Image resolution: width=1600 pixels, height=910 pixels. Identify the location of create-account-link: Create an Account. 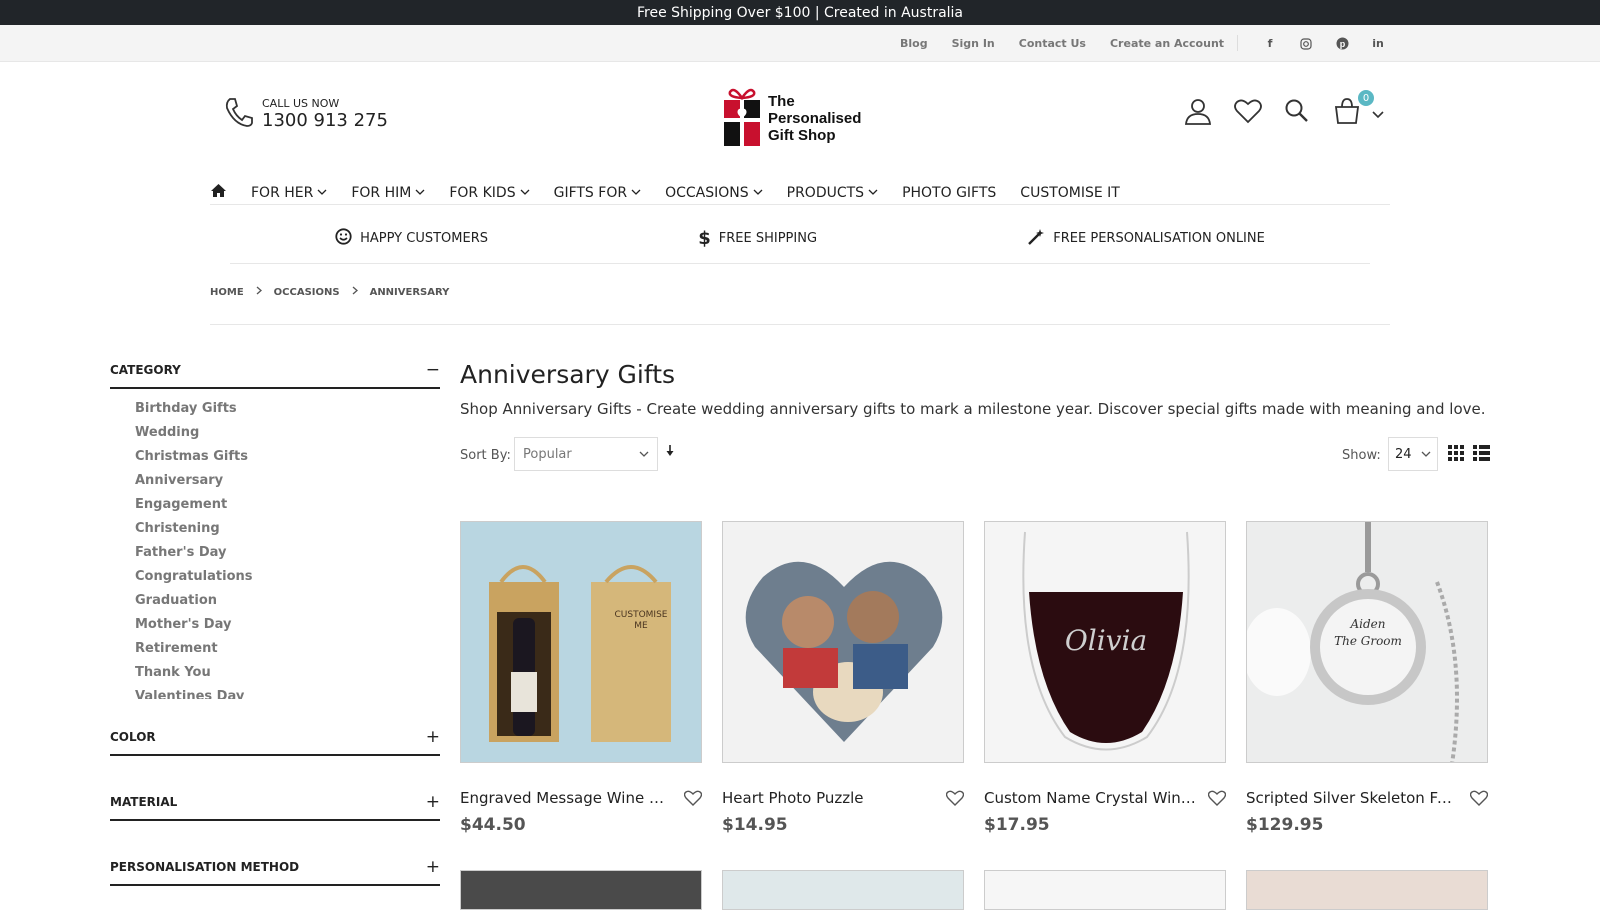
(1167, 43).